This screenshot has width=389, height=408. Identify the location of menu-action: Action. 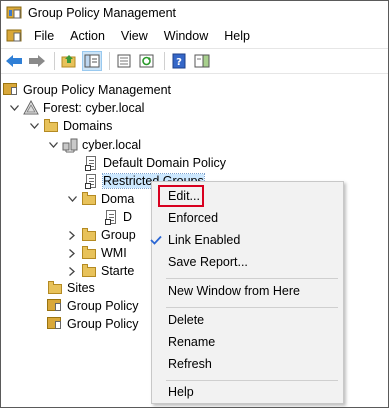
(87, 36).